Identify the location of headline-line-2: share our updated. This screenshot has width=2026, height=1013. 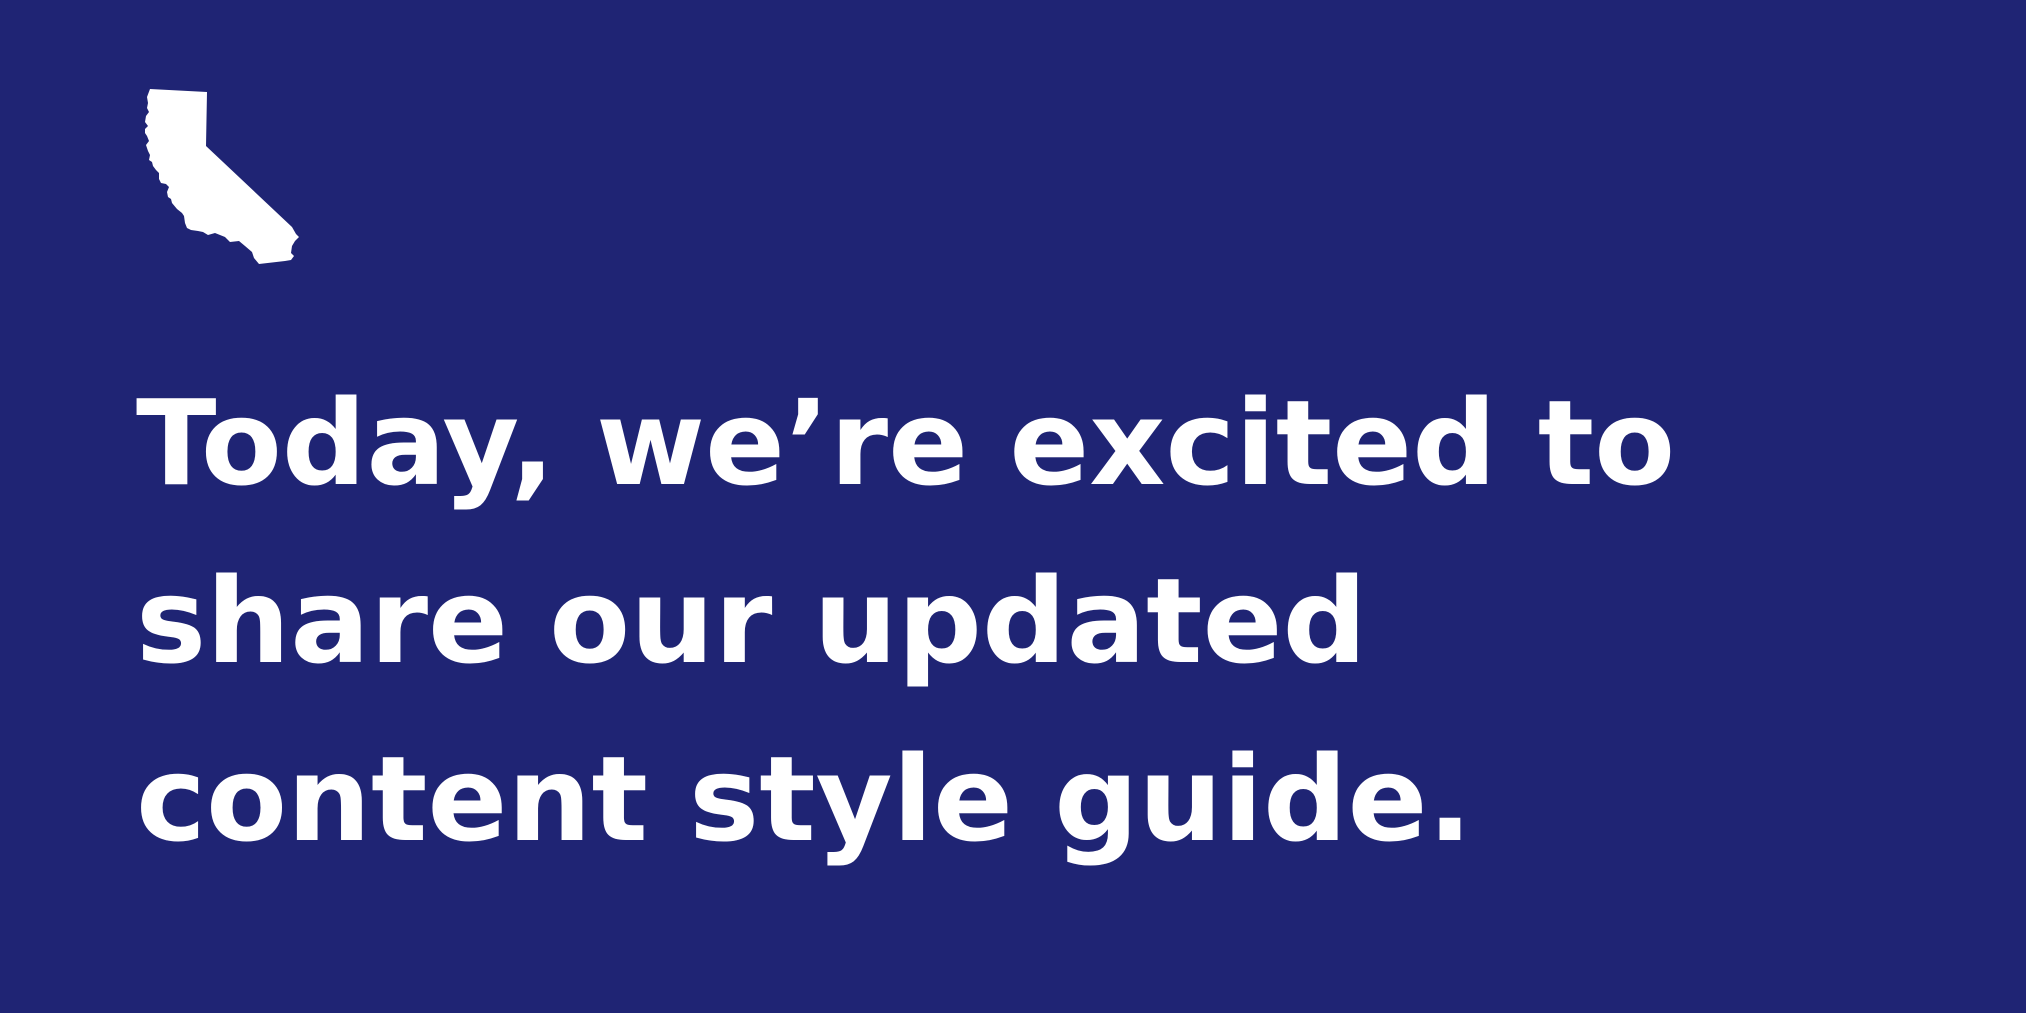
(751, 621).